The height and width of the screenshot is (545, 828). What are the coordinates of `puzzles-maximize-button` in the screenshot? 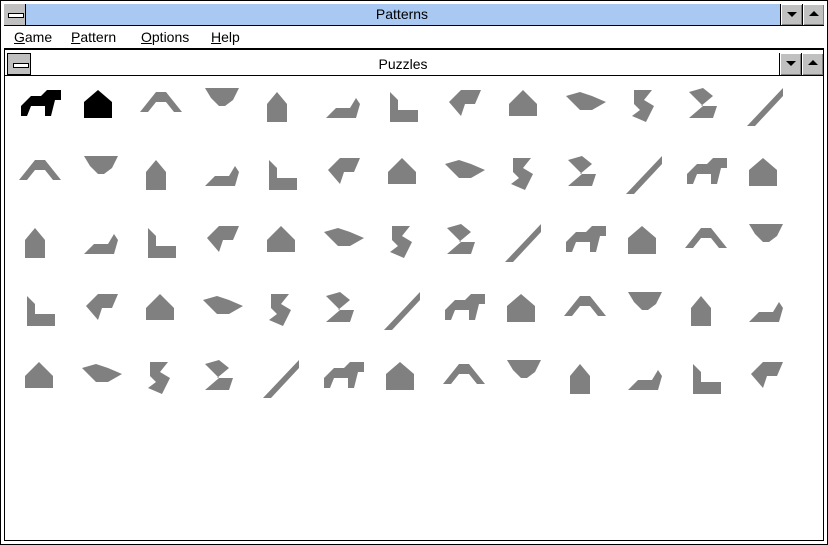 It's located at (812, 64).